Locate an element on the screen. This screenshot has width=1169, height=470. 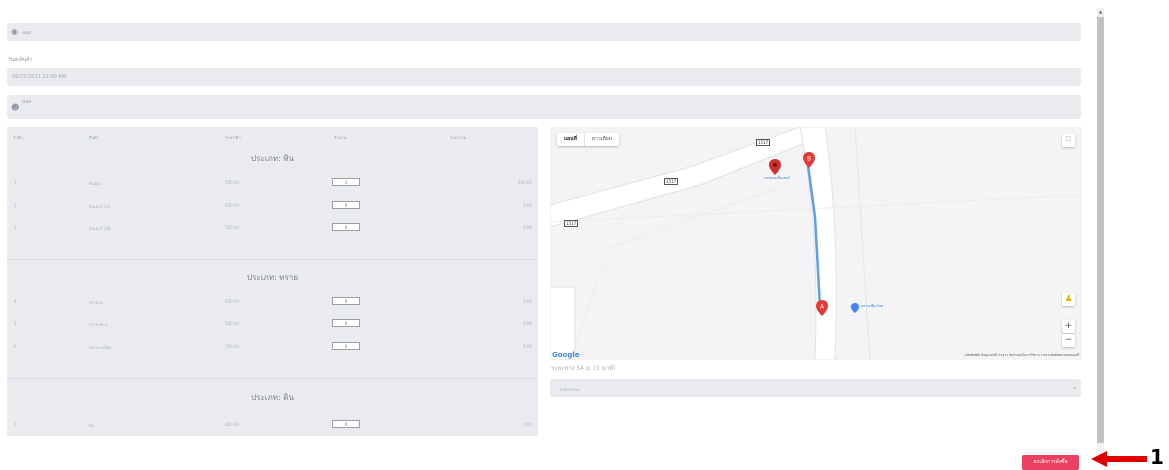
date-value: 09/25/2021 12:00 AM is located at coordinates (39, 77).